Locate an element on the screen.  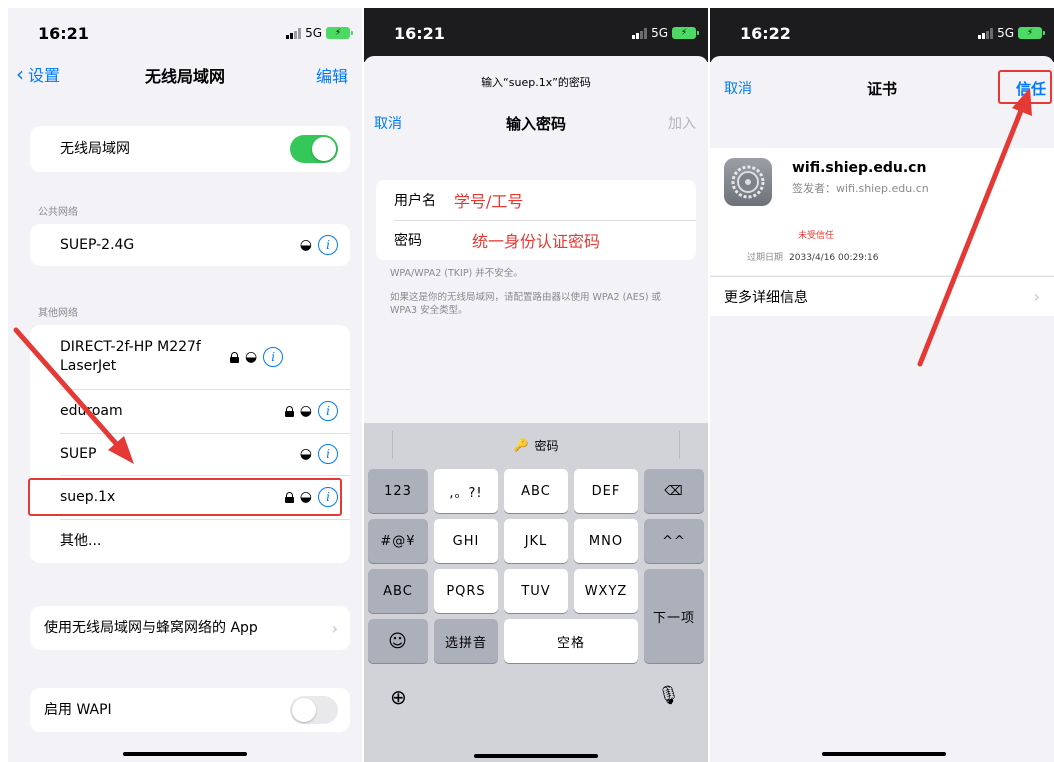
public-networks-header: 公共网络 is located at coordinates (58, 212).